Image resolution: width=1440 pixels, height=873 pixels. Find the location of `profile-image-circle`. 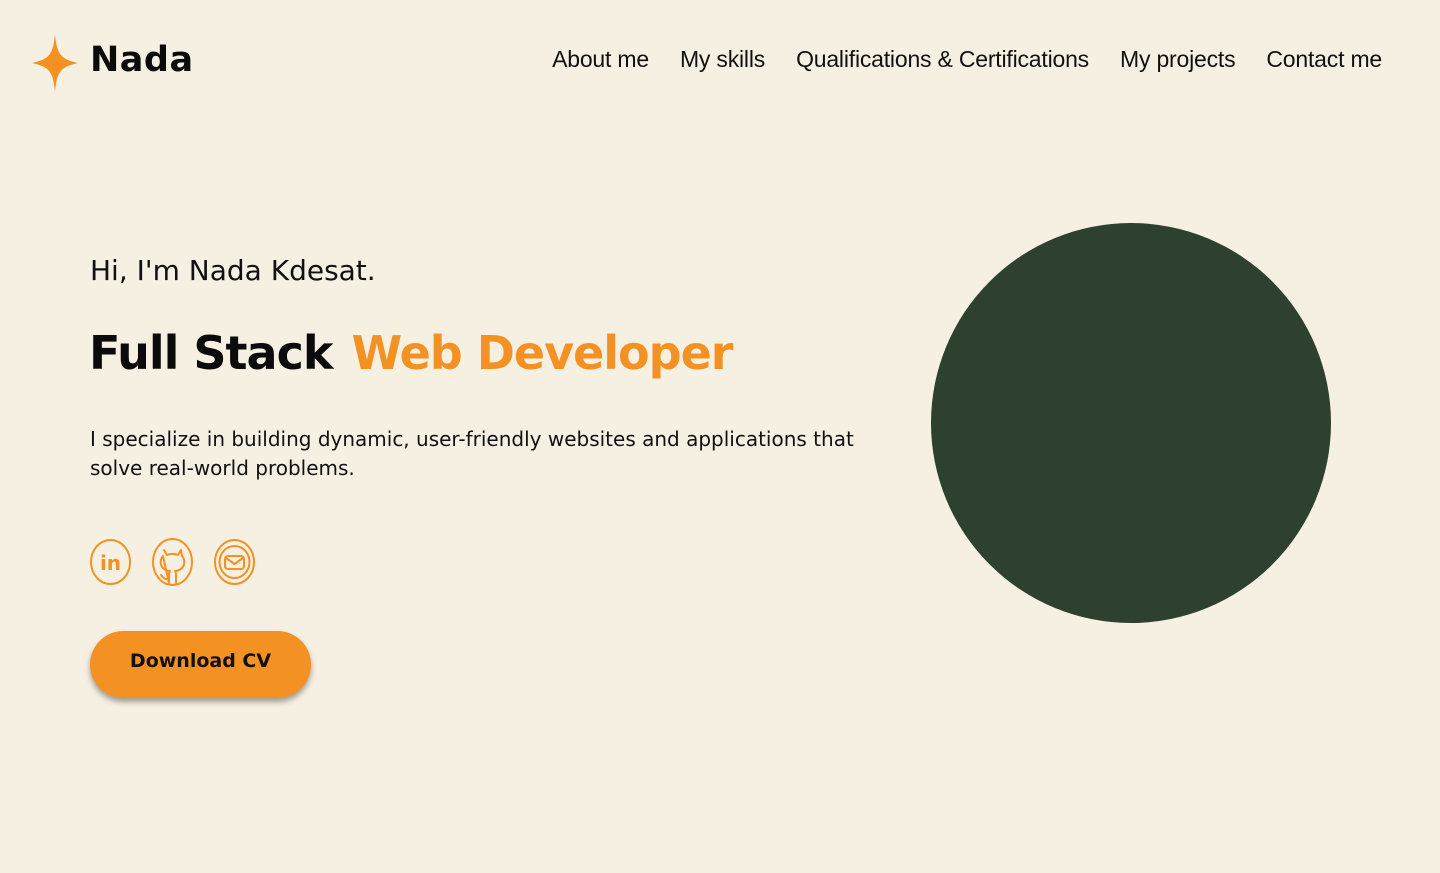

profile-image-circle is located at coordinates (1131, 423).